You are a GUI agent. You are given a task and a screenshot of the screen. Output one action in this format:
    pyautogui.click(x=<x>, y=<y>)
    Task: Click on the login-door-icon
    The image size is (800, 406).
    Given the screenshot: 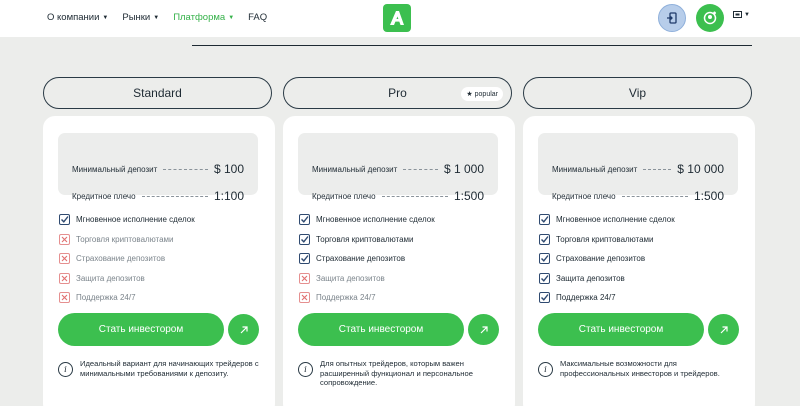 What is the action you would take?
    pyautogui.click(x=672, y=18)
    